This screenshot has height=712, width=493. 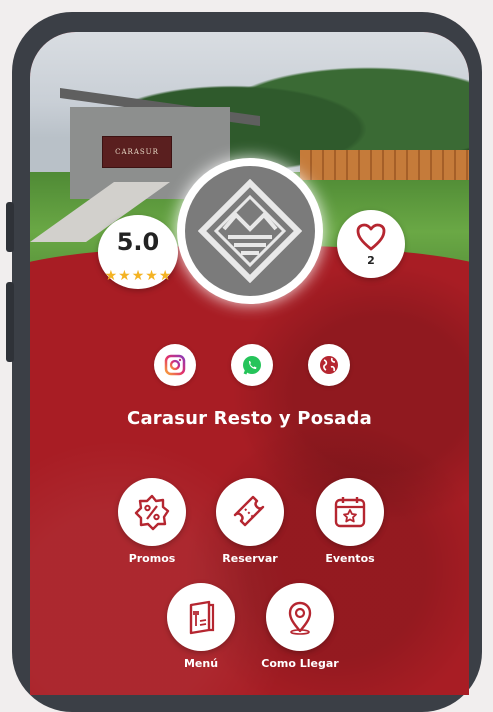 I want to click on whatsapp-button, so click(x=252, y=365).